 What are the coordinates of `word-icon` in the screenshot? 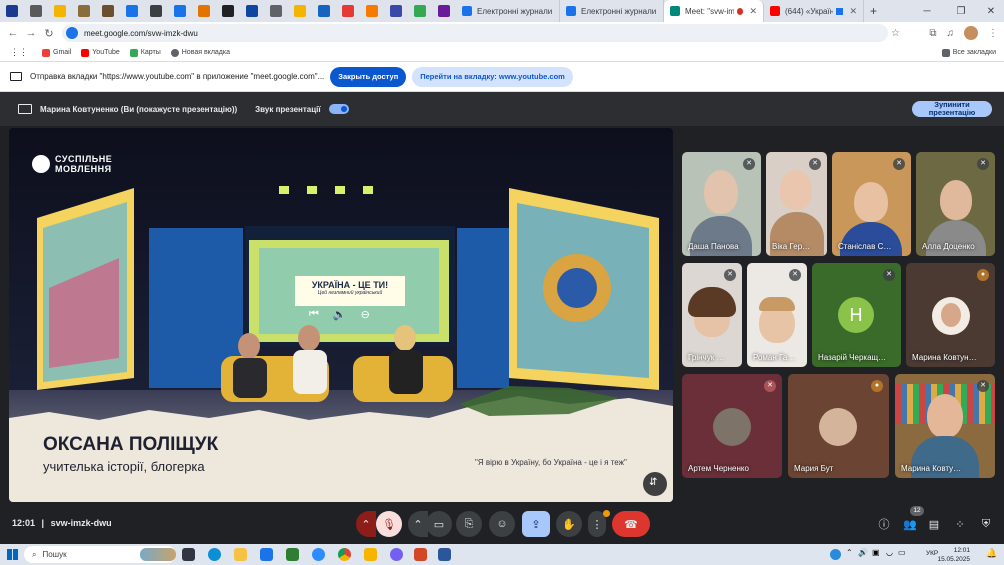 It's located at (444, 554).